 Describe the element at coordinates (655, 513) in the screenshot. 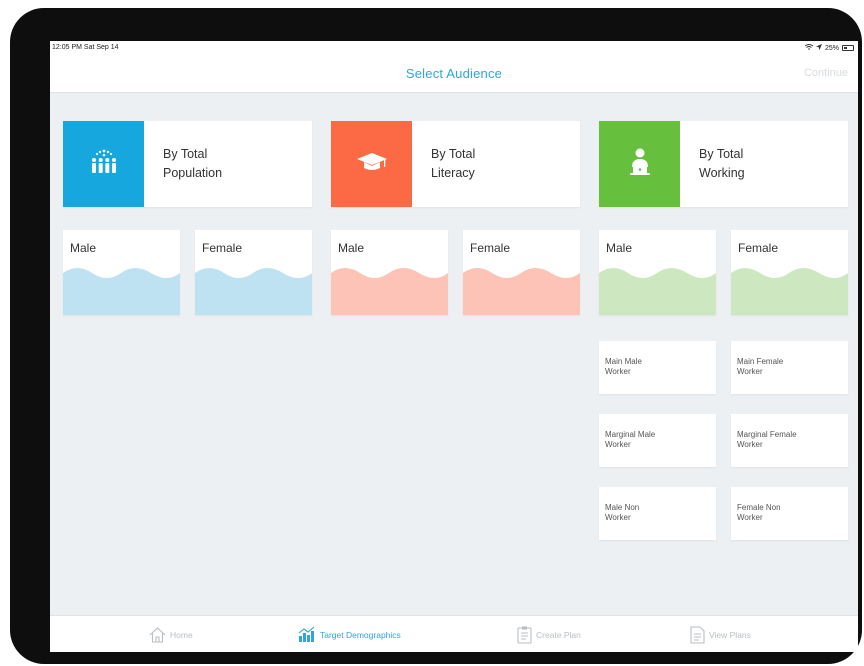

I see `worker-label: Male Non Worker` at that location.